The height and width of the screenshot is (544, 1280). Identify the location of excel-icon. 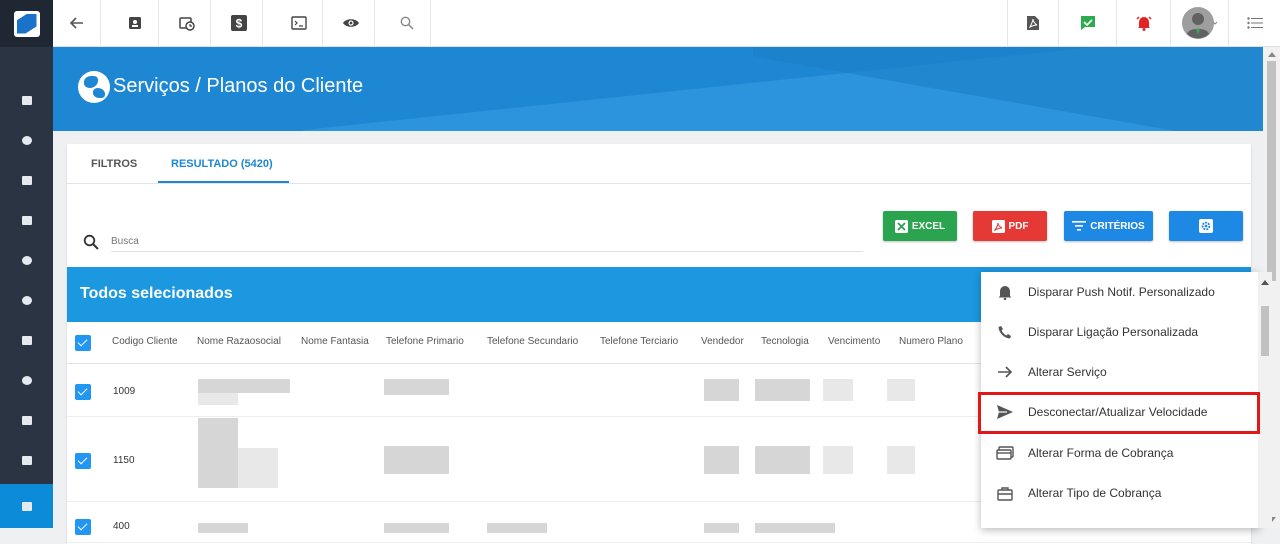
(901, 226).